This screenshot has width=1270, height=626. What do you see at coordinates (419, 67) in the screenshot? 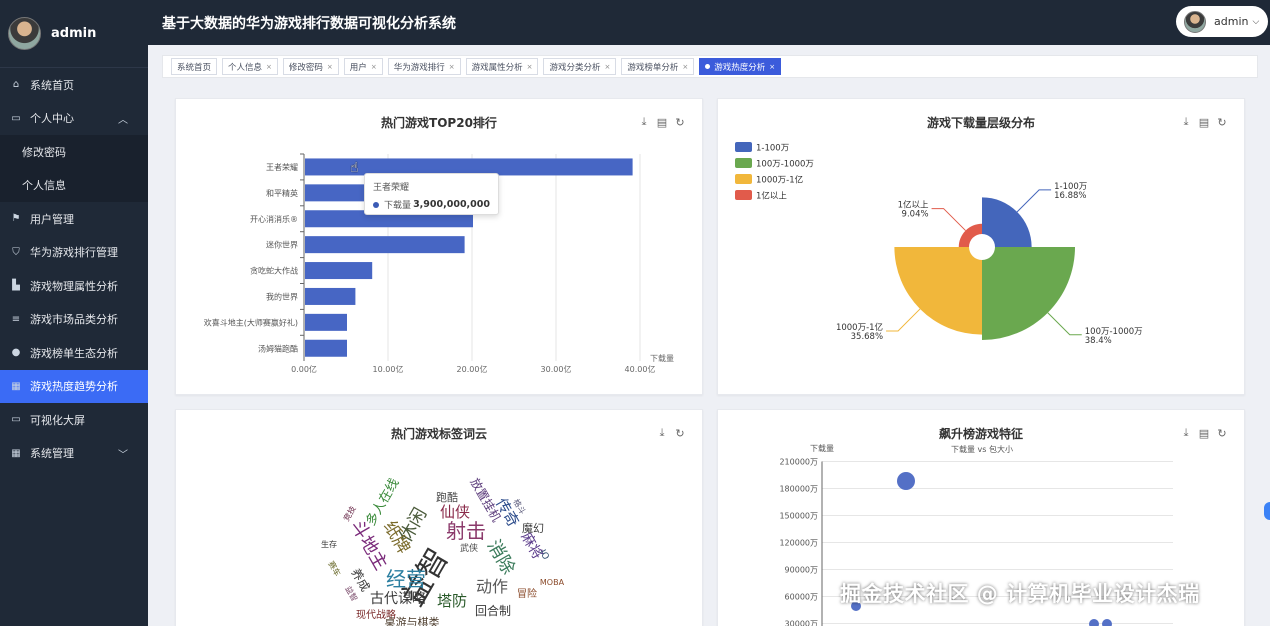
I see `tab-label: 华为游戏排行` at bounding box center [419, 67].